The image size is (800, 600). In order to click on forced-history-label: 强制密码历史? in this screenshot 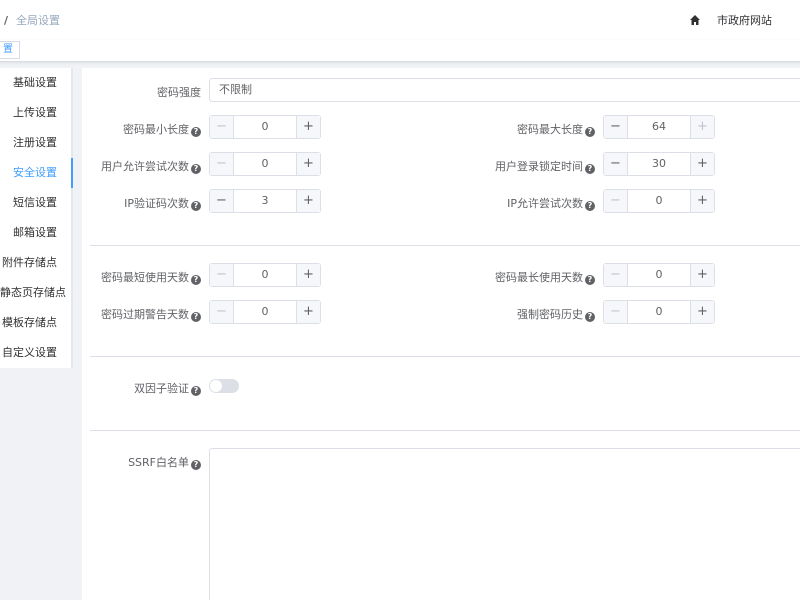, I will do `click(556, 314)`.